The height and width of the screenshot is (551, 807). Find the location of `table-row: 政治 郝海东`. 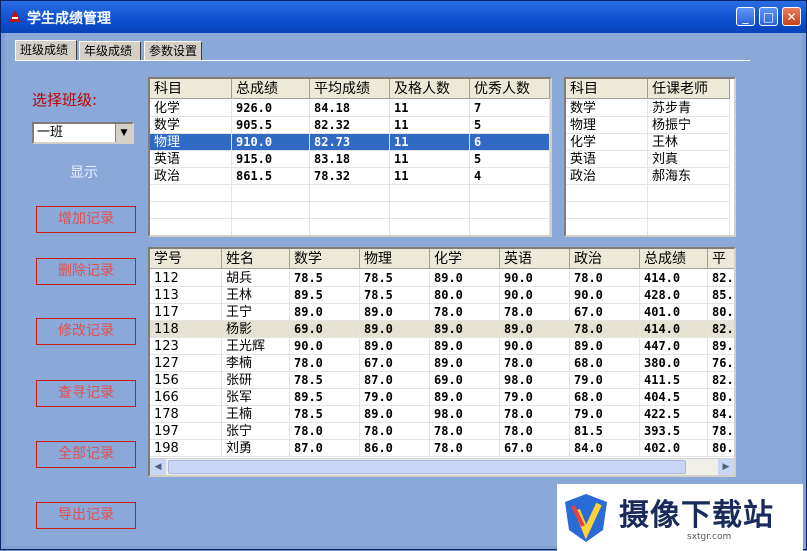

table-row: 政治 郝海东 is located at coordinates (648, 176).